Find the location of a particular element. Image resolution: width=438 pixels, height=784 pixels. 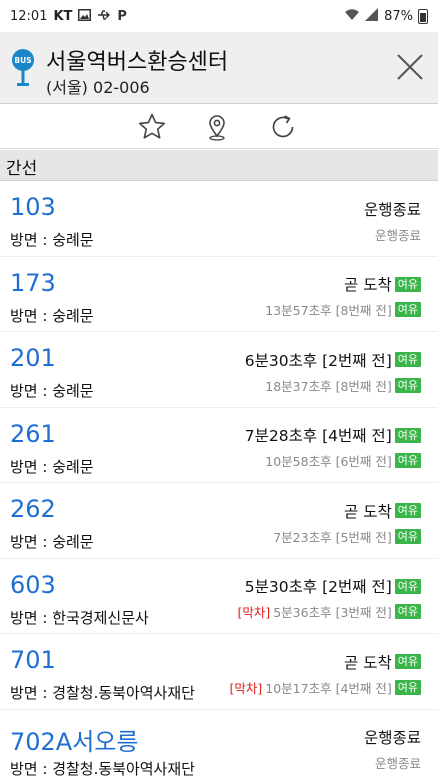

route-number: 201 is located at coordinates (33, 358).